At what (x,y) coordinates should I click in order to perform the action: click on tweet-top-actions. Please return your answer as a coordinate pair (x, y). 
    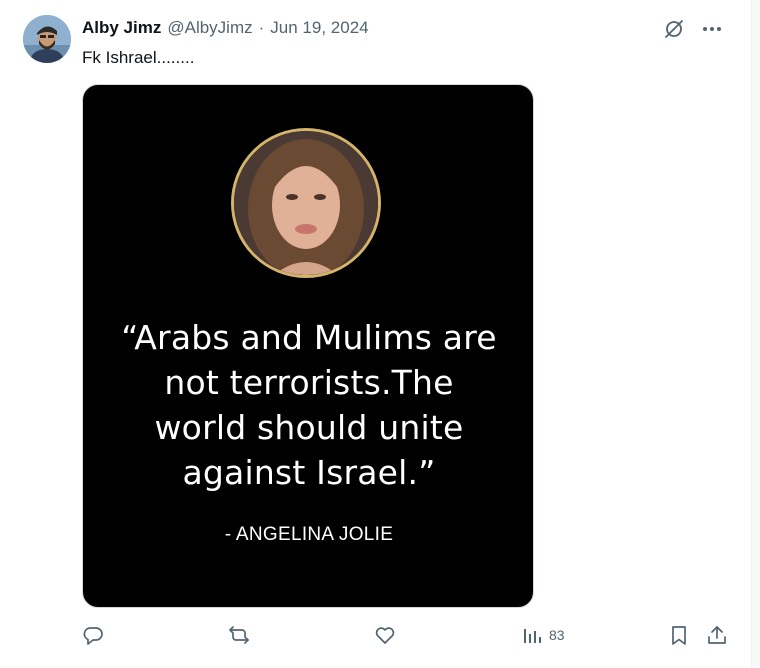
    Looking at the image, I should click on (693, 29).